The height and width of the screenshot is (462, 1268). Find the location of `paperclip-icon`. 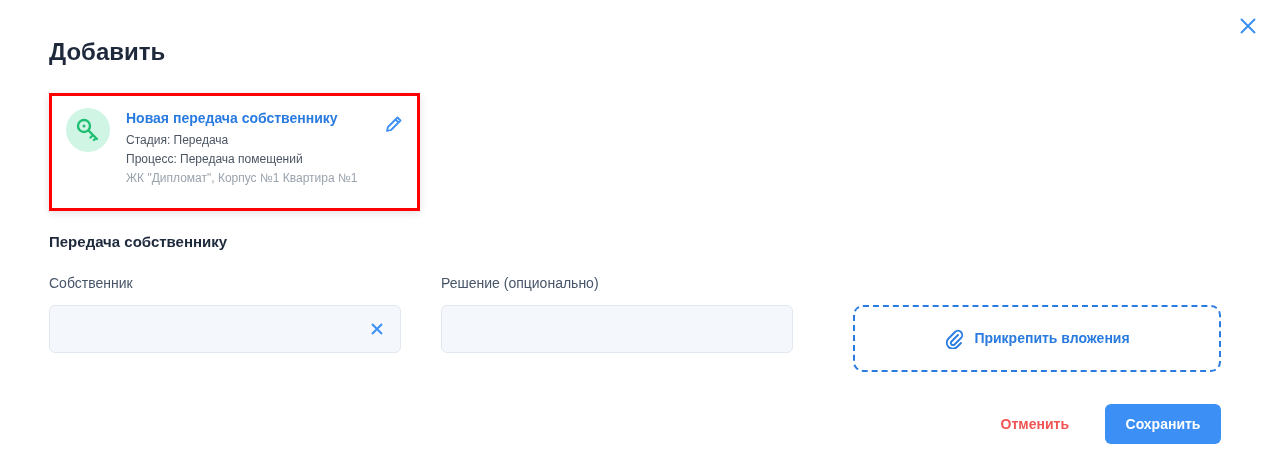

paperclip-icon is located at coordinates (954, 338).